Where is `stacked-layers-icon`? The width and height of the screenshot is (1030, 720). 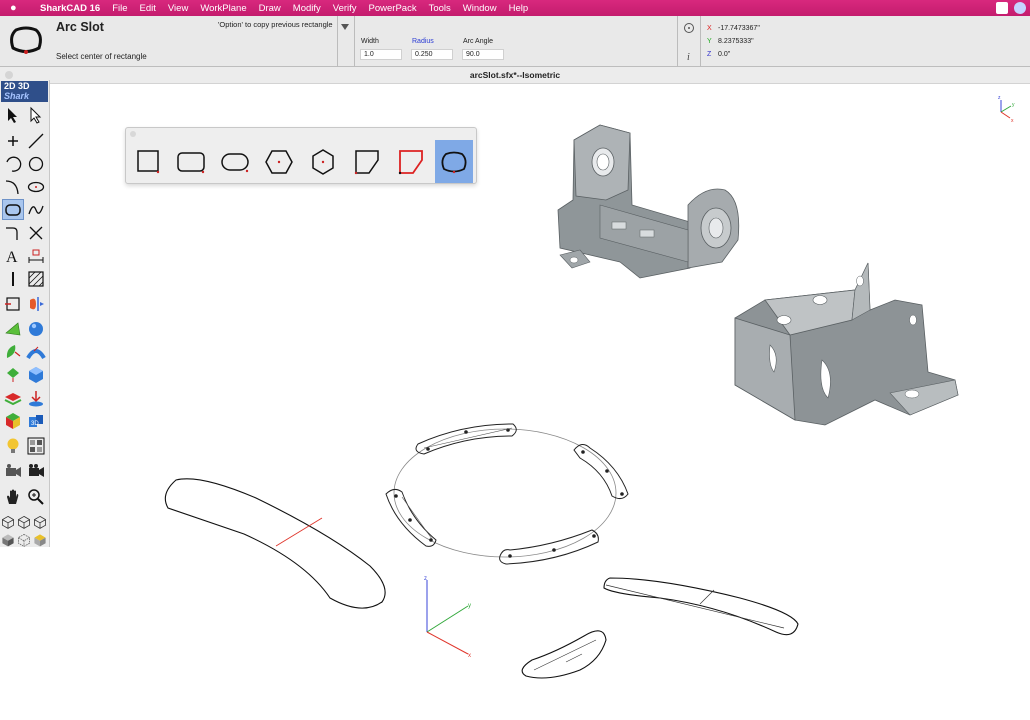
stacked-layers-icon is located at coordinates (13, 398).